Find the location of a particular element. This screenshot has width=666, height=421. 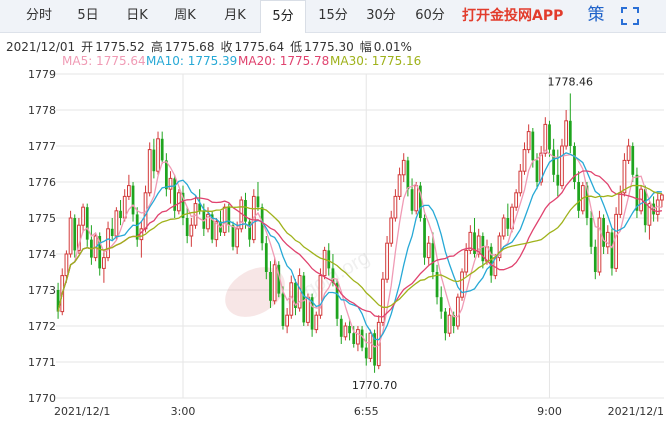

y-tick-label: 1777 is located at coordinates (42, 146).